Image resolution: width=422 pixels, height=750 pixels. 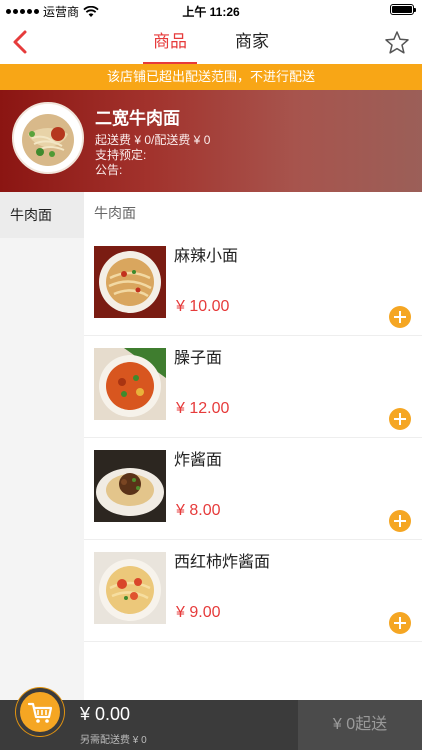 What do you see at coordinates (48, 138) in the screenshot?
I see `shop-avatar` at bounding box center [48, 138].